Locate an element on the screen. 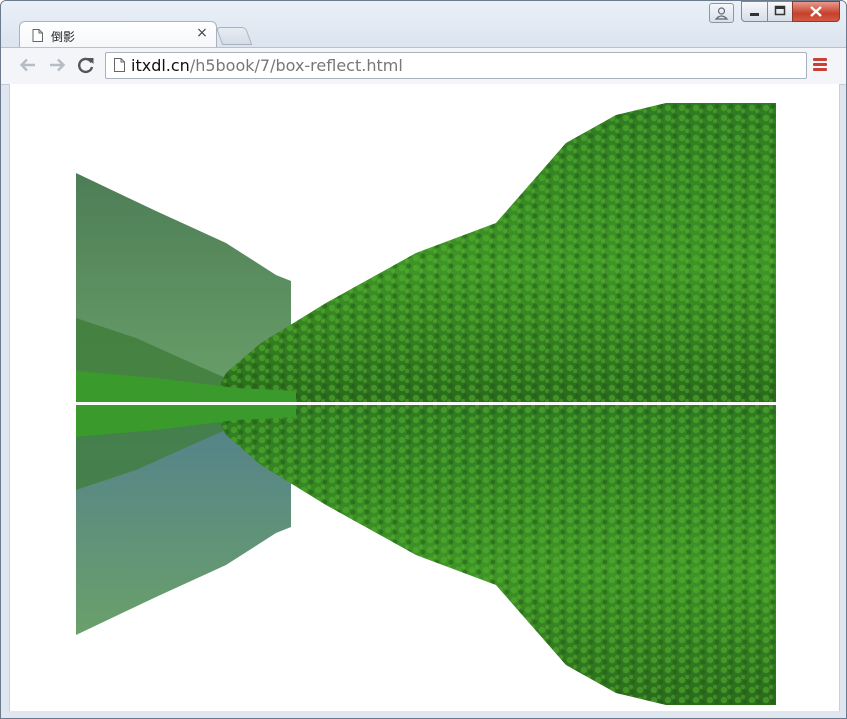 The image size is (847, 719). toolbar: itxdl.cn/h5book/7/box-reflect.html is located at coordinates (423, 66).